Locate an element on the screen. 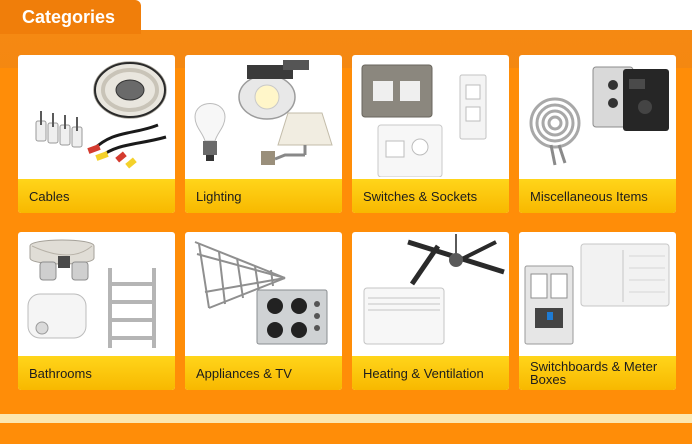 Image resolution: width=692 pixels, height=444 pixels. category-label-bar: Bathrooms is located at coordinates (96, 373).